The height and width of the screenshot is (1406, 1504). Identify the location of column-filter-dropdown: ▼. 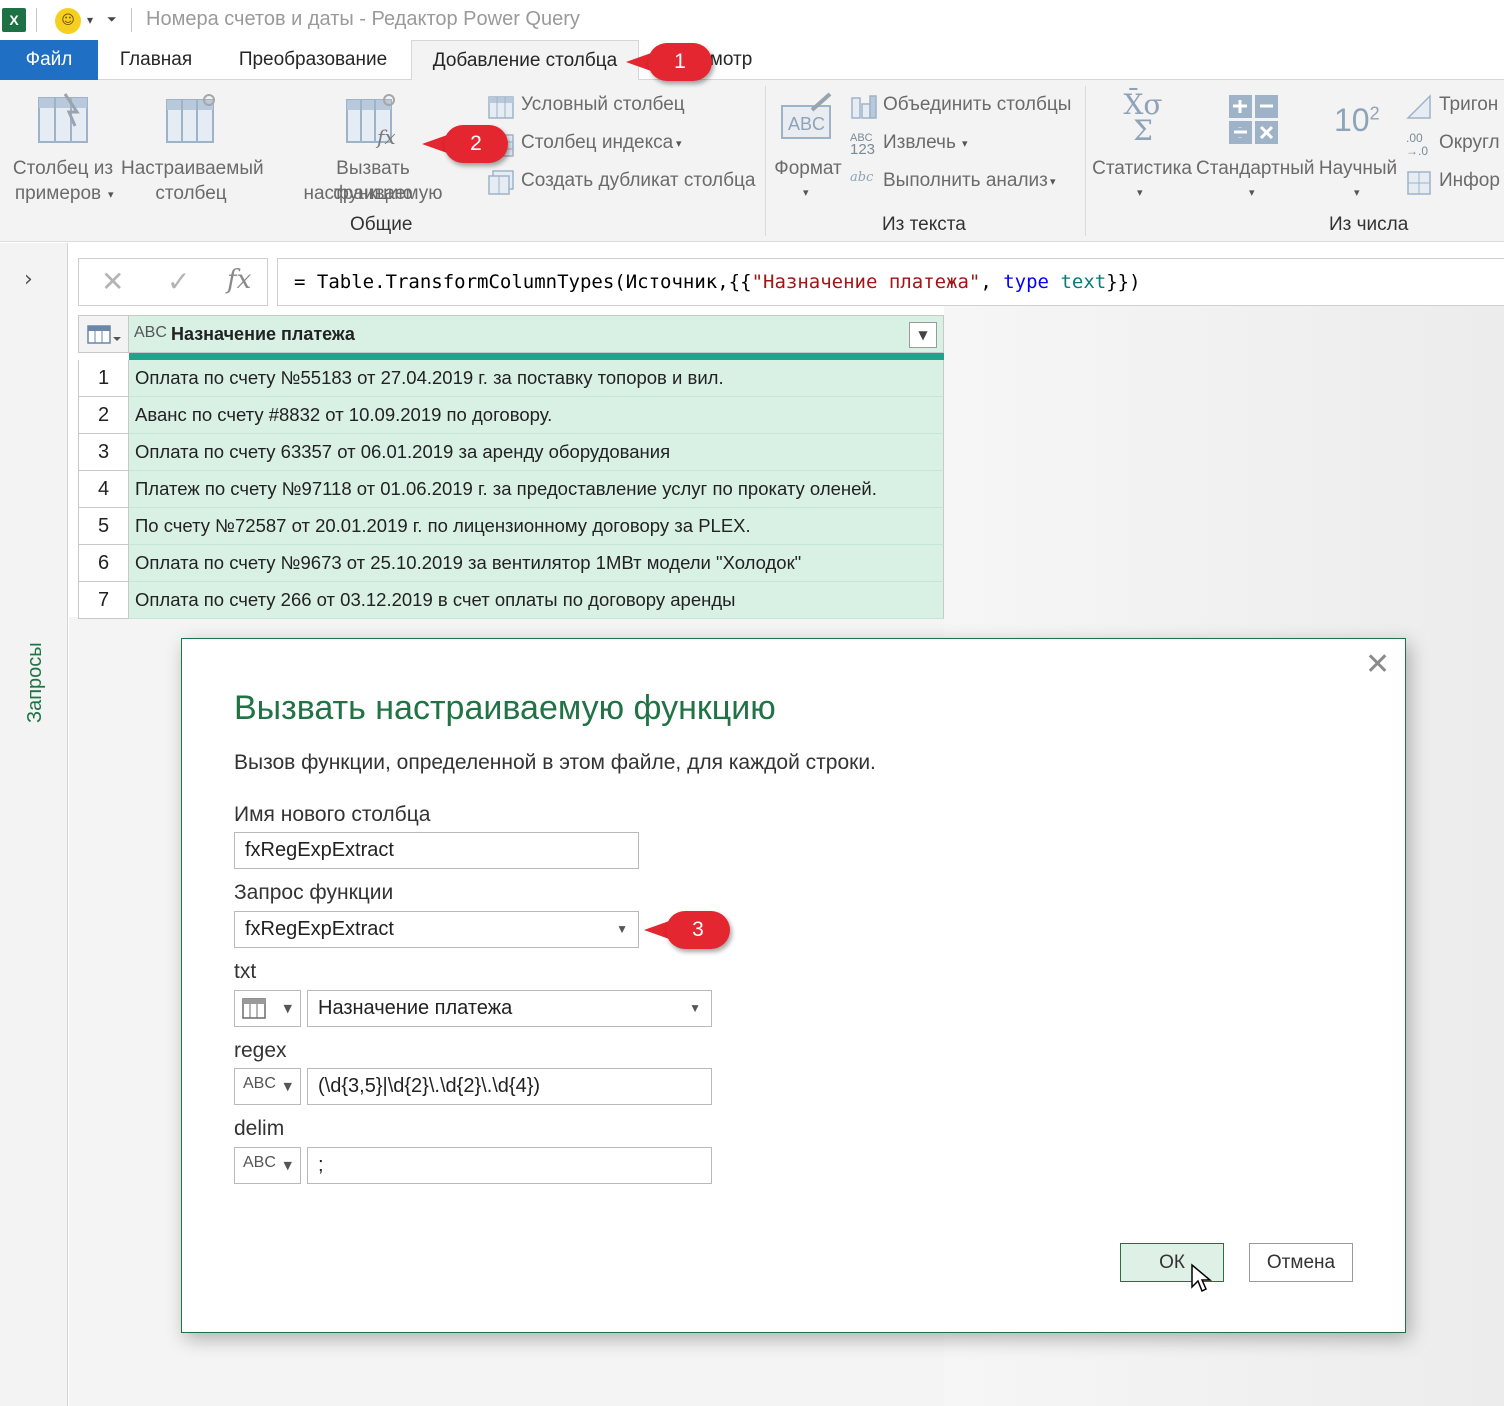
(923, 335).